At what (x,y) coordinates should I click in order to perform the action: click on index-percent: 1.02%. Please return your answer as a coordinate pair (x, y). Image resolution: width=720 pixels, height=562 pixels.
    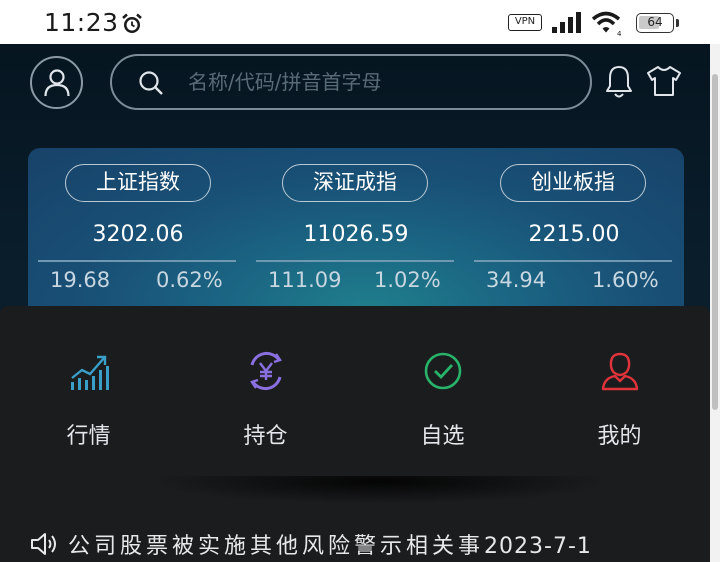
    Looking at the image, I should click on (407, 280).